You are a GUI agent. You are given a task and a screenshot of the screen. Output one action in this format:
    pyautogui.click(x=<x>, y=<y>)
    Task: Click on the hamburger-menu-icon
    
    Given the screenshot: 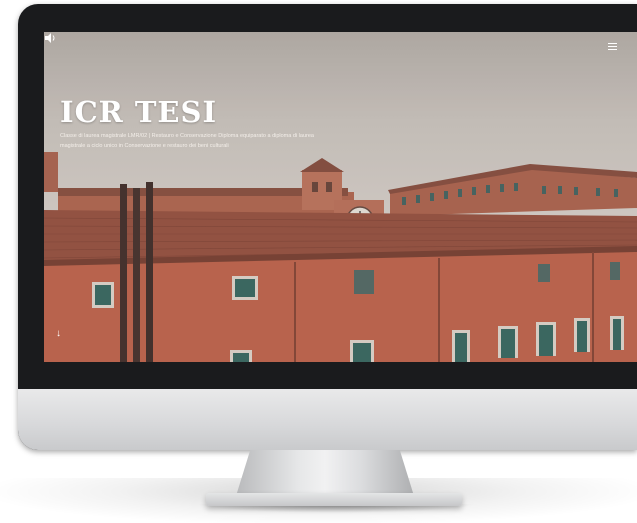 What is the action you would take?
    pyautogui.click(x=612, y=46)
    